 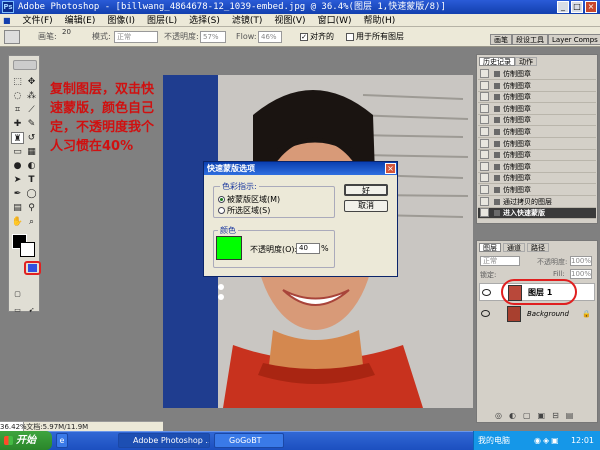 What do you see at coordinates (17, 222) in the screenshot?
I see `hand-tool-icon: ✋` at bounding box center [17, 222].